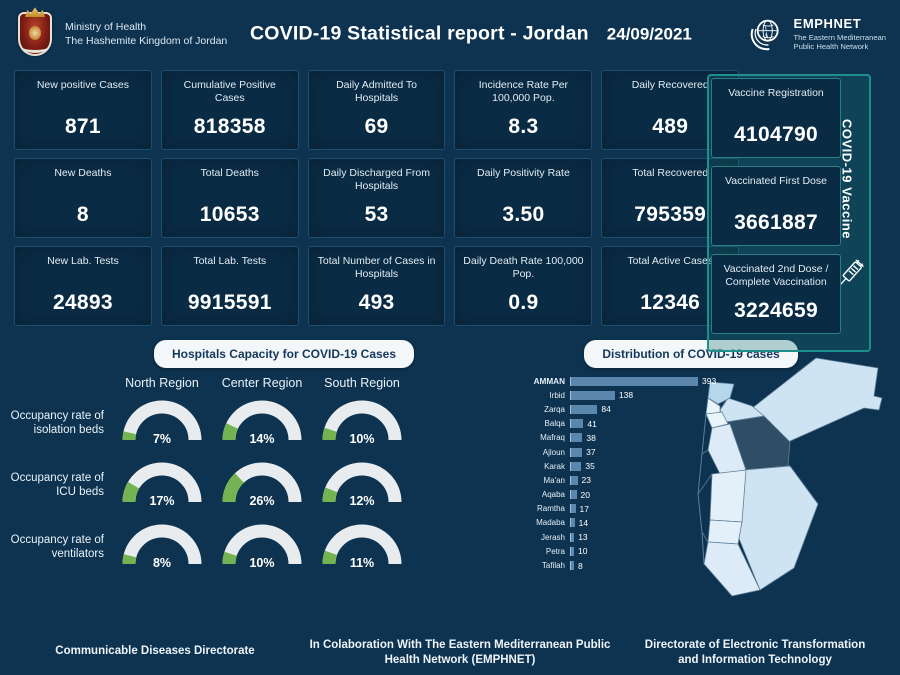 The image size is (900, 675). Describe the element at coordinates (703, 495) in the screenshot. I see `bar-row: Aqaba 20` at that location.